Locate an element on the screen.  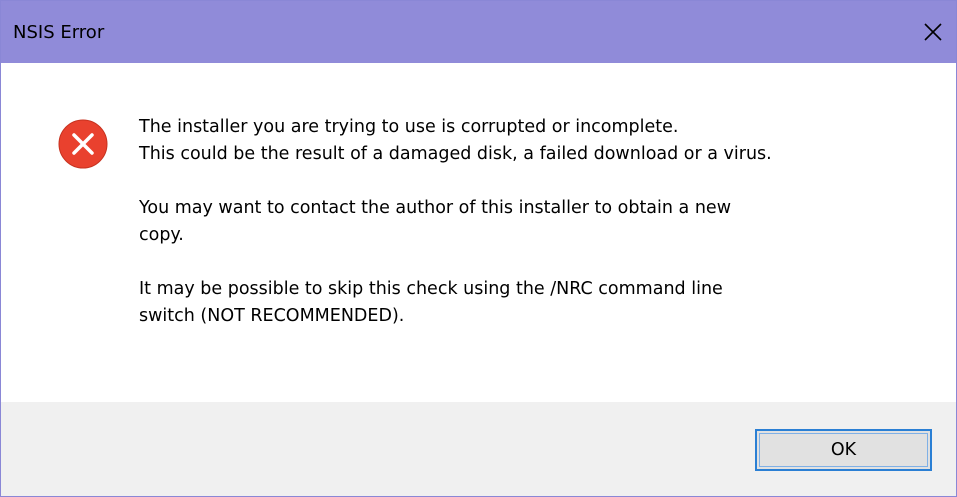
close-icon is located at coordinates (933, 32).